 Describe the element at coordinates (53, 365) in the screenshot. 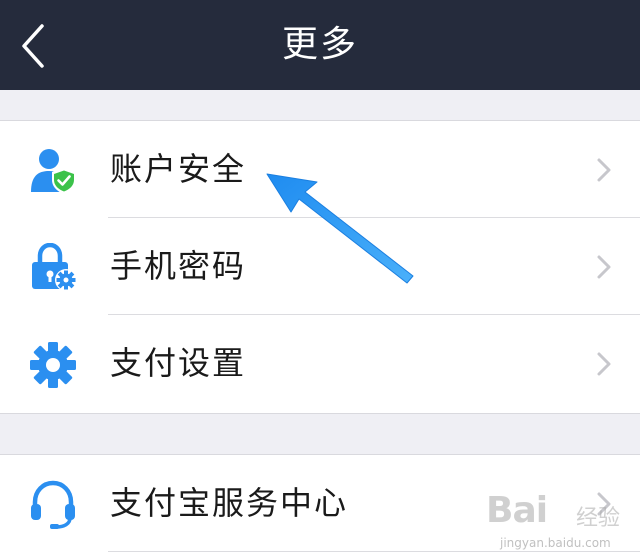

I see `payment-settings-gear-icon` at that location.